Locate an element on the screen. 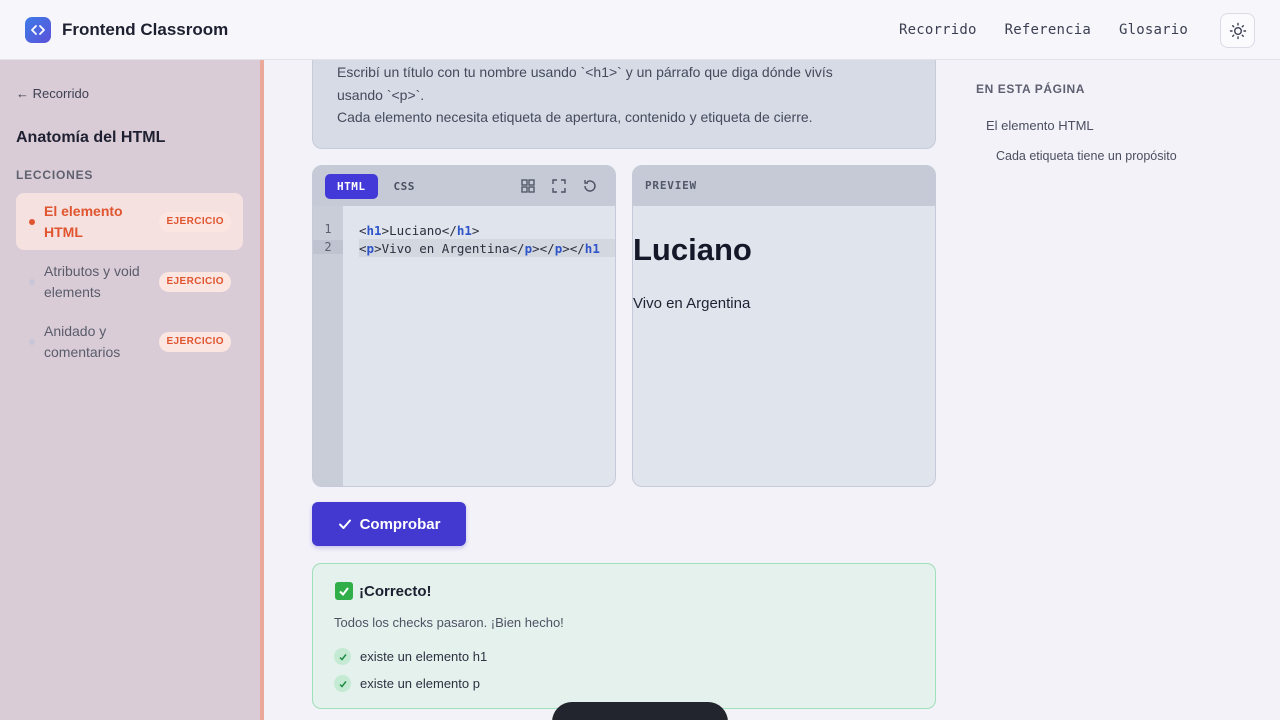 The image size is (1280, 720). checkmark-icon is located at coordinates (344, 524).